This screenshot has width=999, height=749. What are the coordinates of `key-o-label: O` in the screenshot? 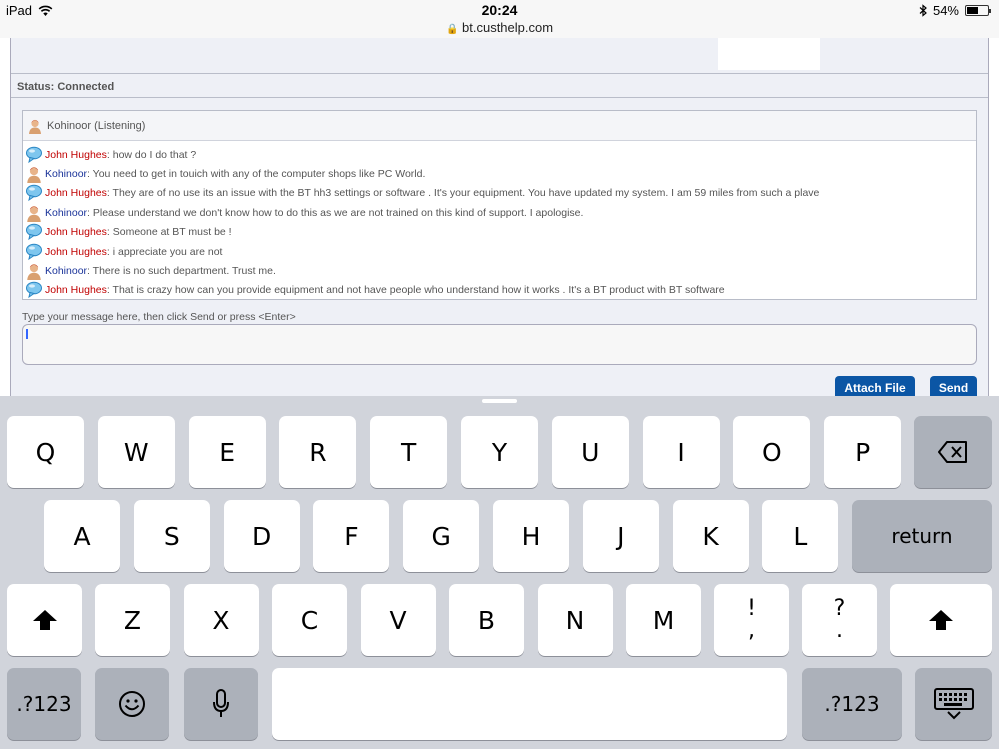 It's located at (772, 452).